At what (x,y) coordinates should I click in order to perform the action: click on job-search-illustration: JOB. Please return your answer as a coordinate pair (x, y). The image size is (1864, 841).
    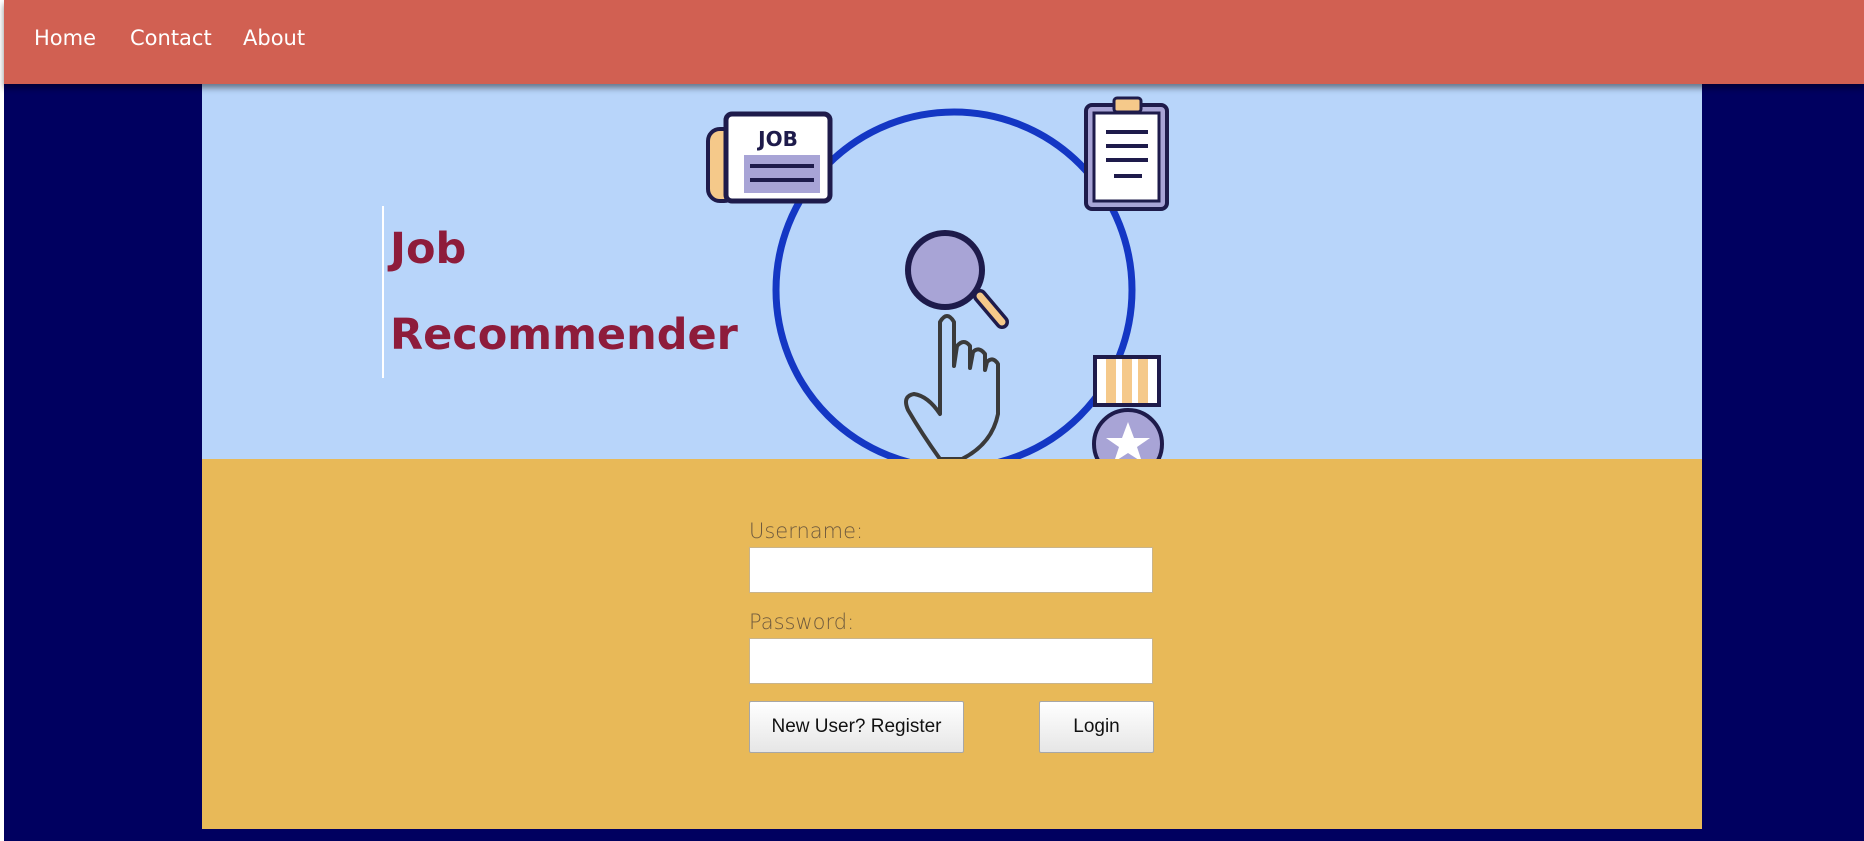
    Looking at the image, I should click on (937, 277).